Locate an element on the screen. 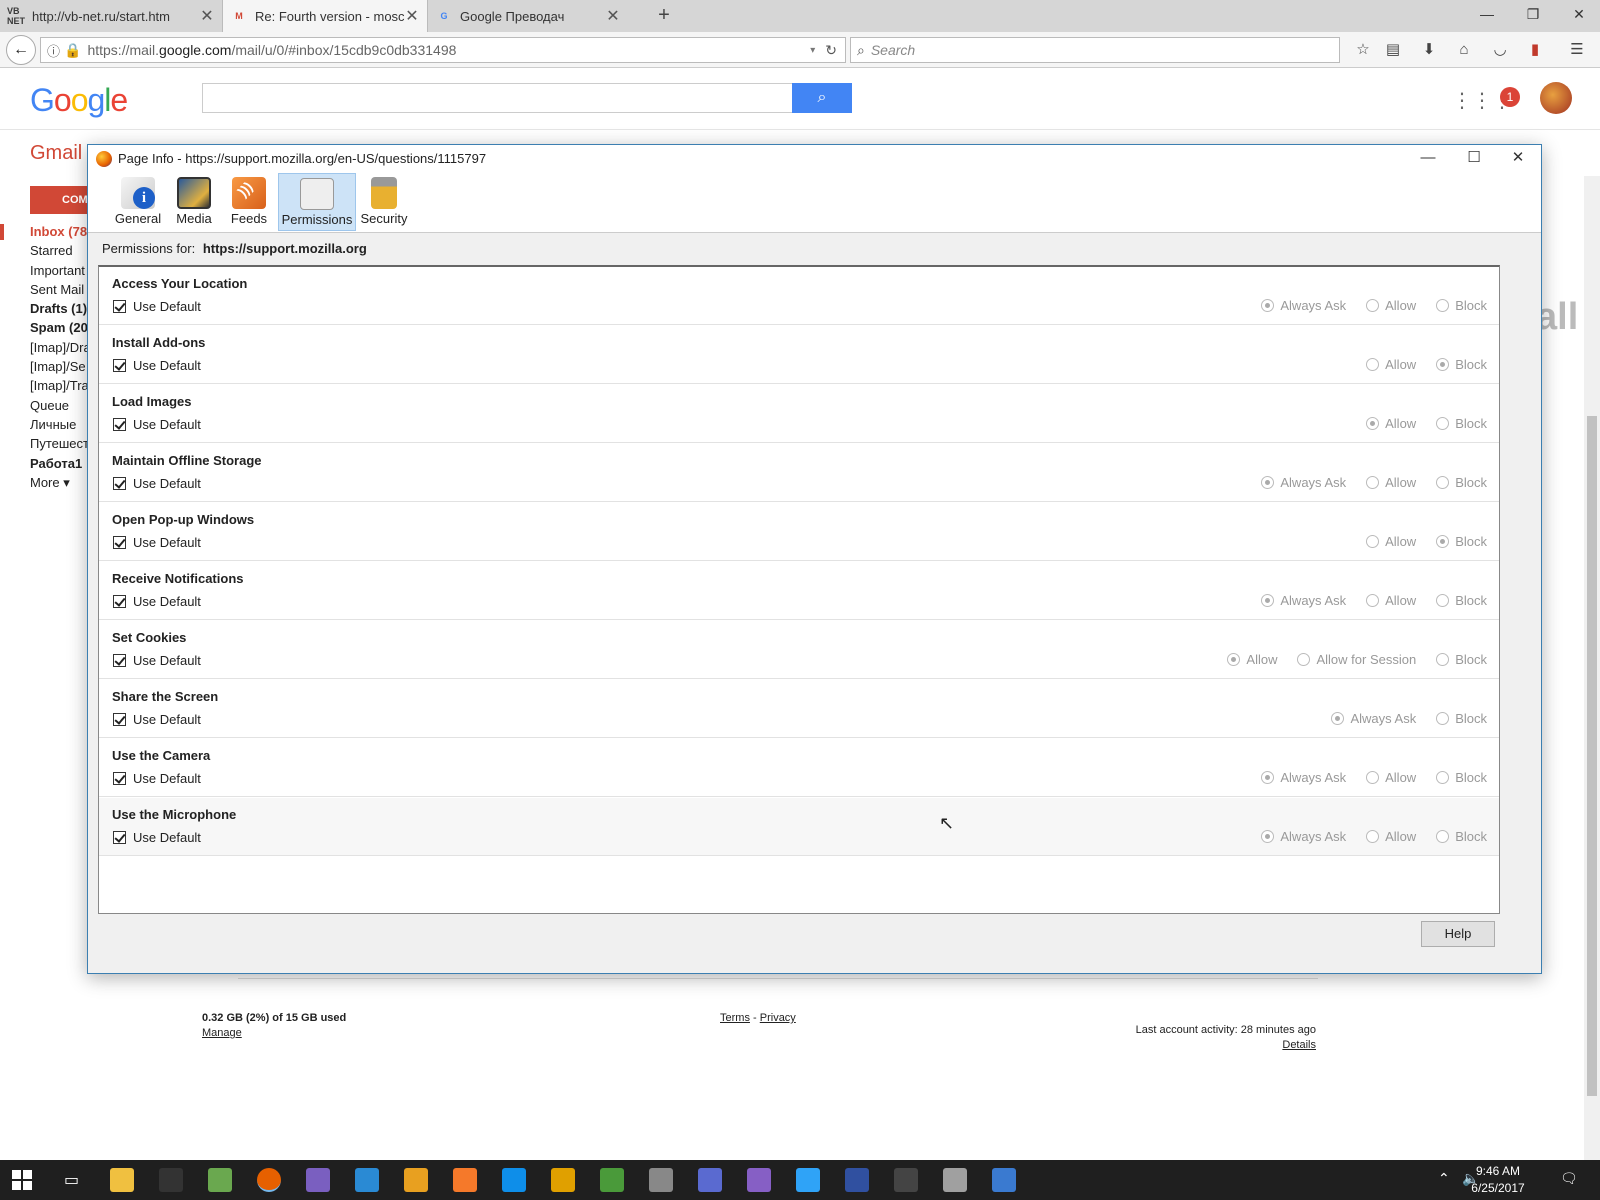 This screenshot has height=1200, width=1600. home-icon: ⌂ is located at coordinates (1464, 50).